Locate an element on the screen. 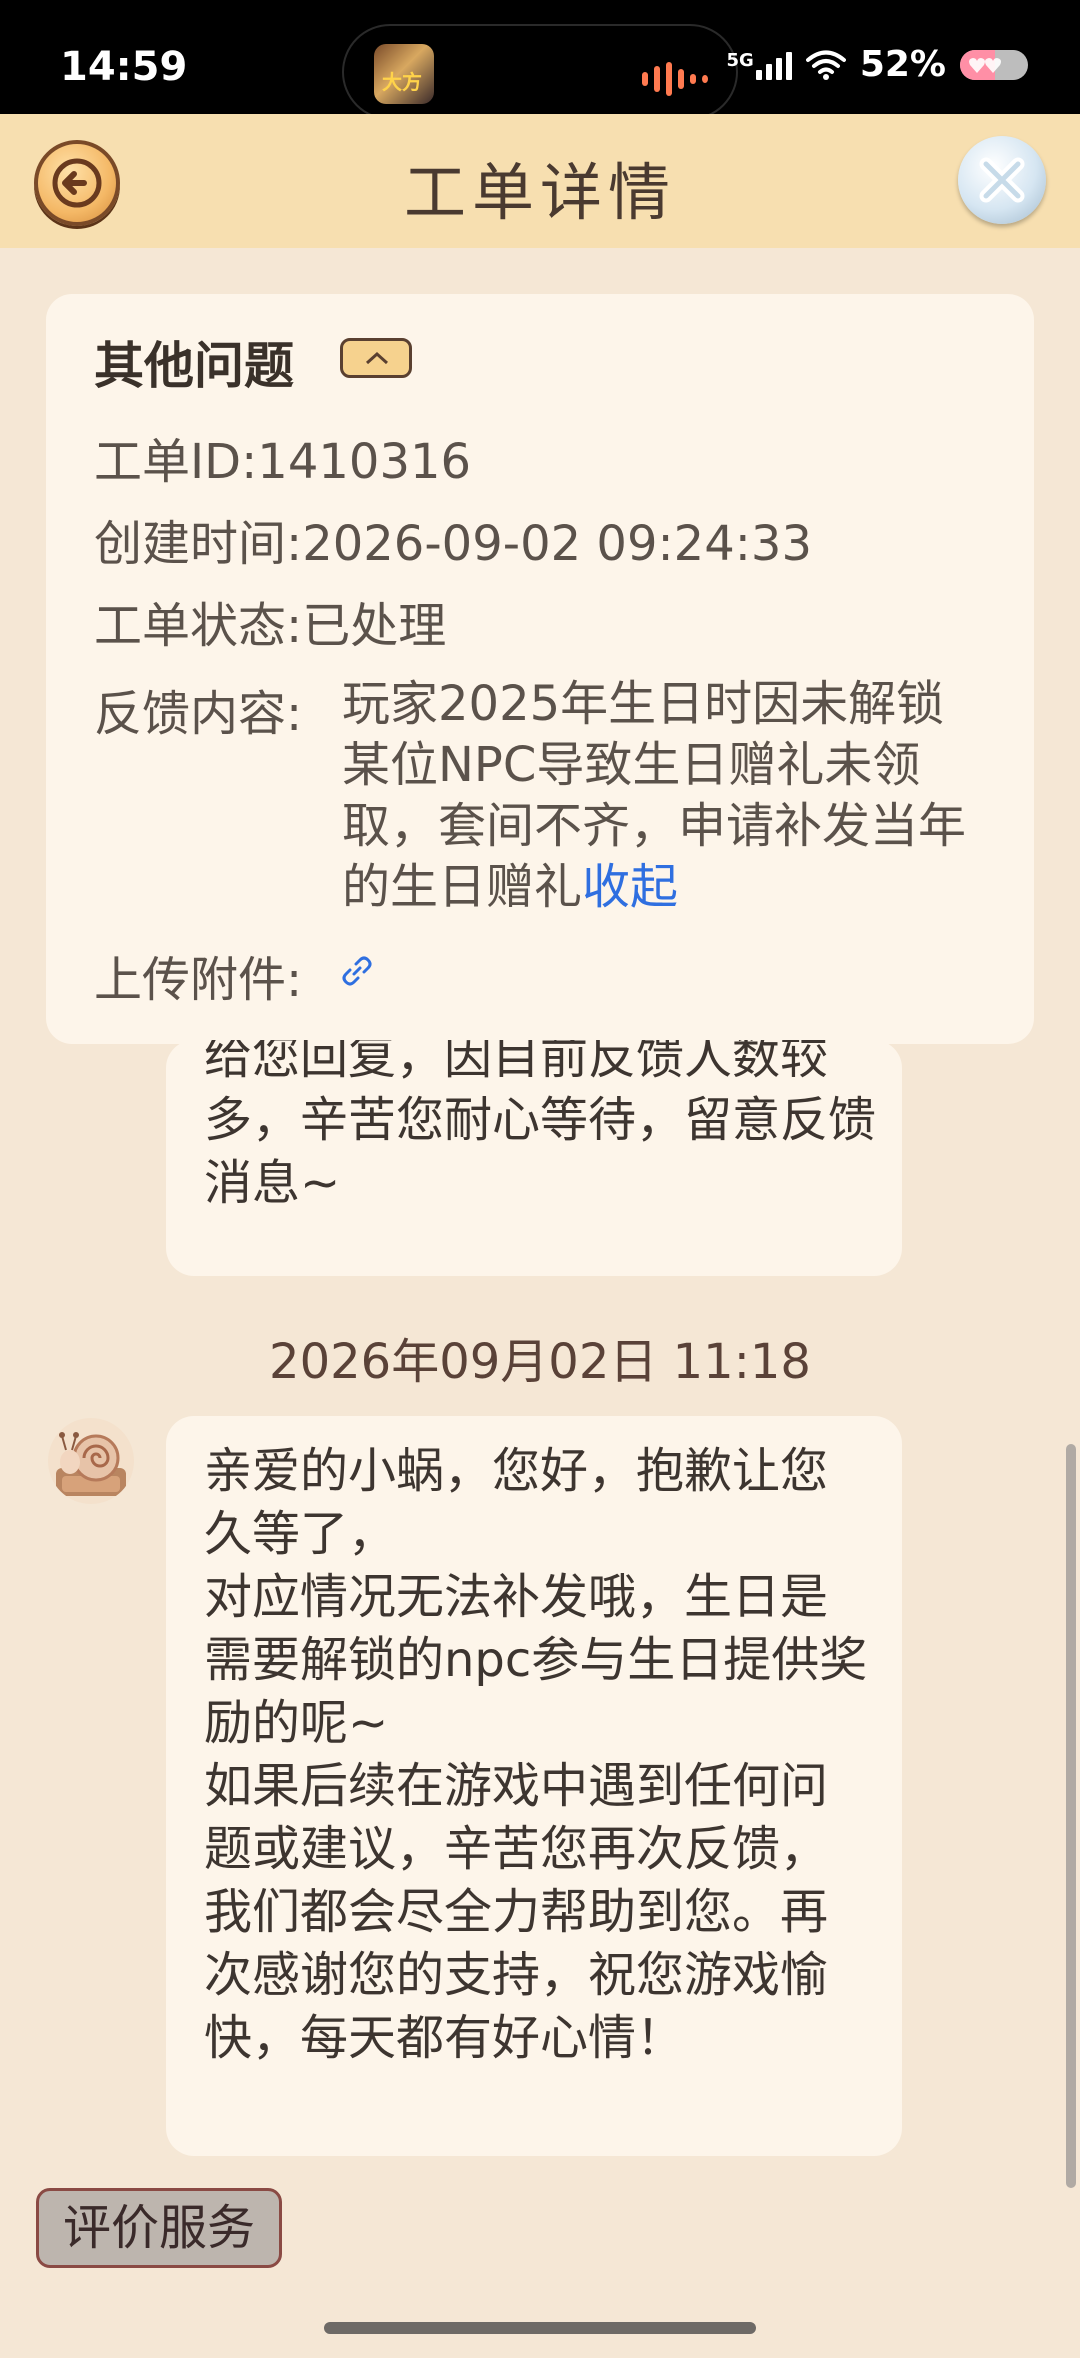  created-time-row: 创建时间: 2026-09-02 09:24:33 is located at coordinates (453, 539).